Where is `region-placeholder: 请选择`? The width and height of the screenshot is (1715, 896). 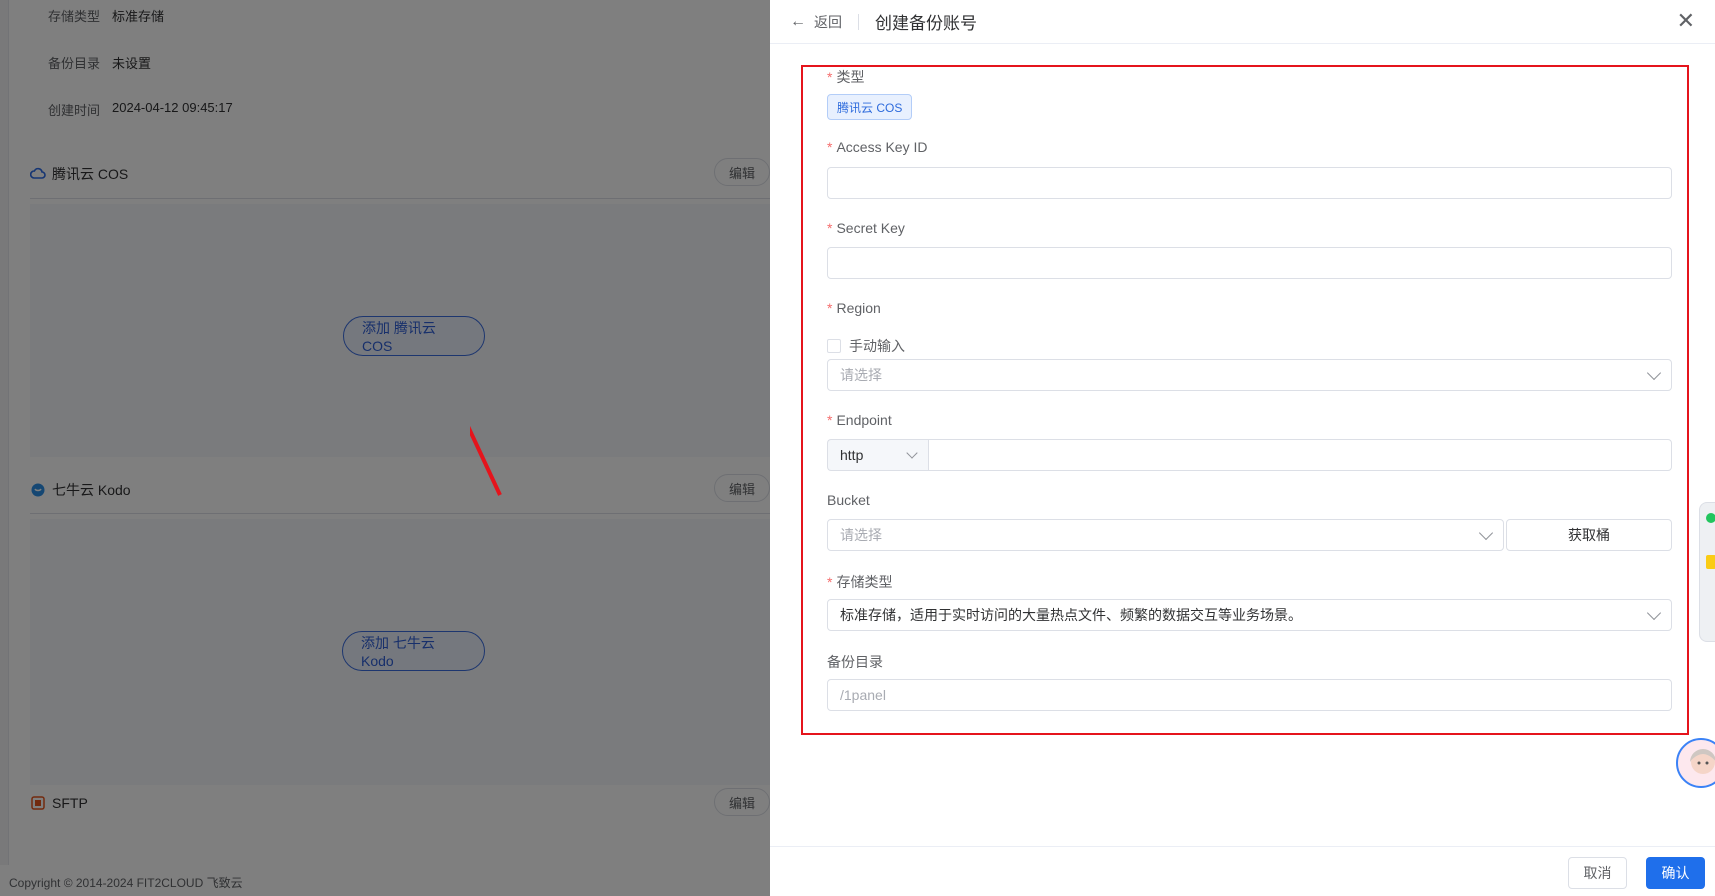
region-placeholder: 请选择 is located at coordinates (861, 375).